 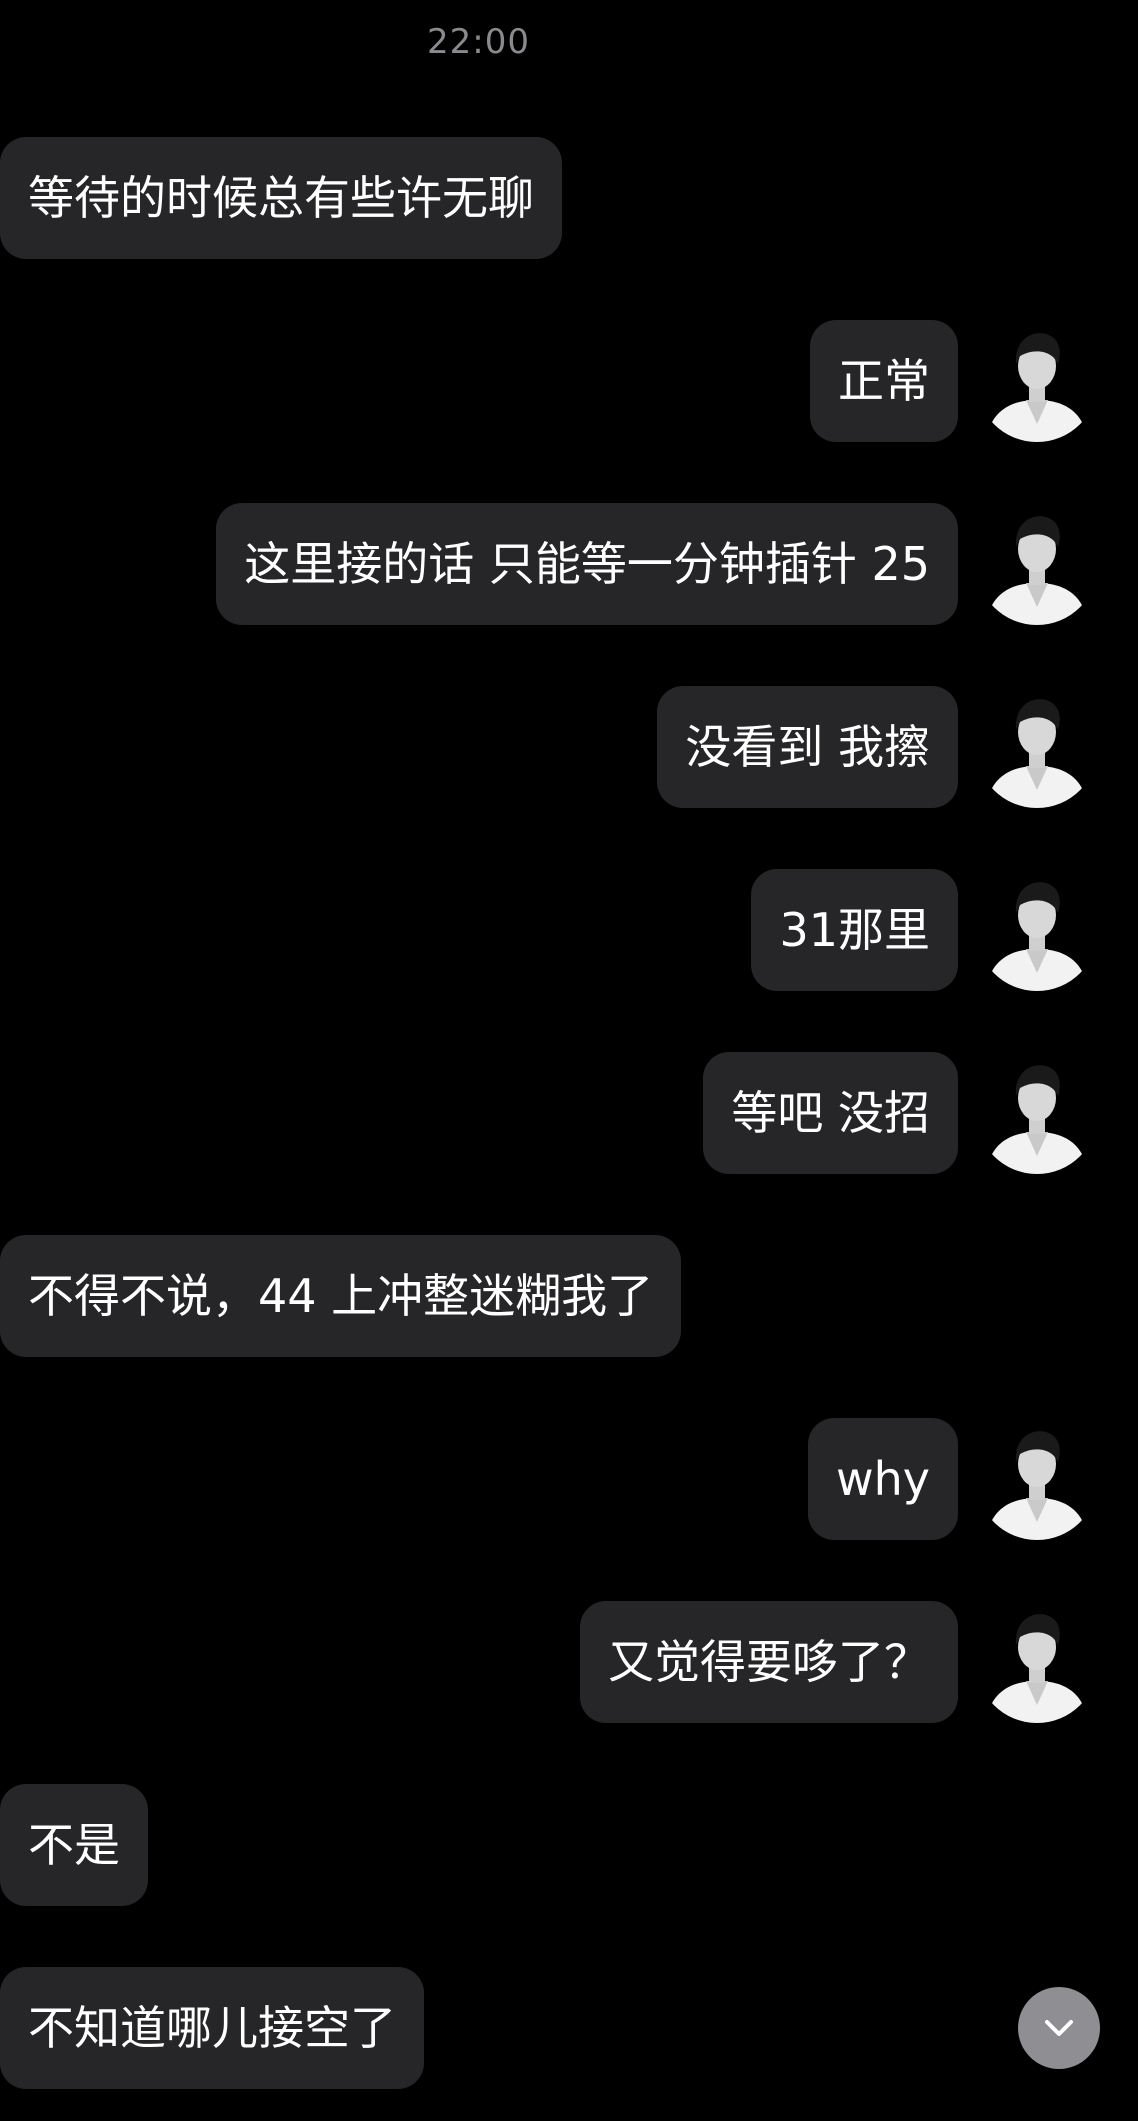 What do you see at coordinates (569, 381) in the screenshot?
I see `message-row: 正常` at bounding box center [569, 381].